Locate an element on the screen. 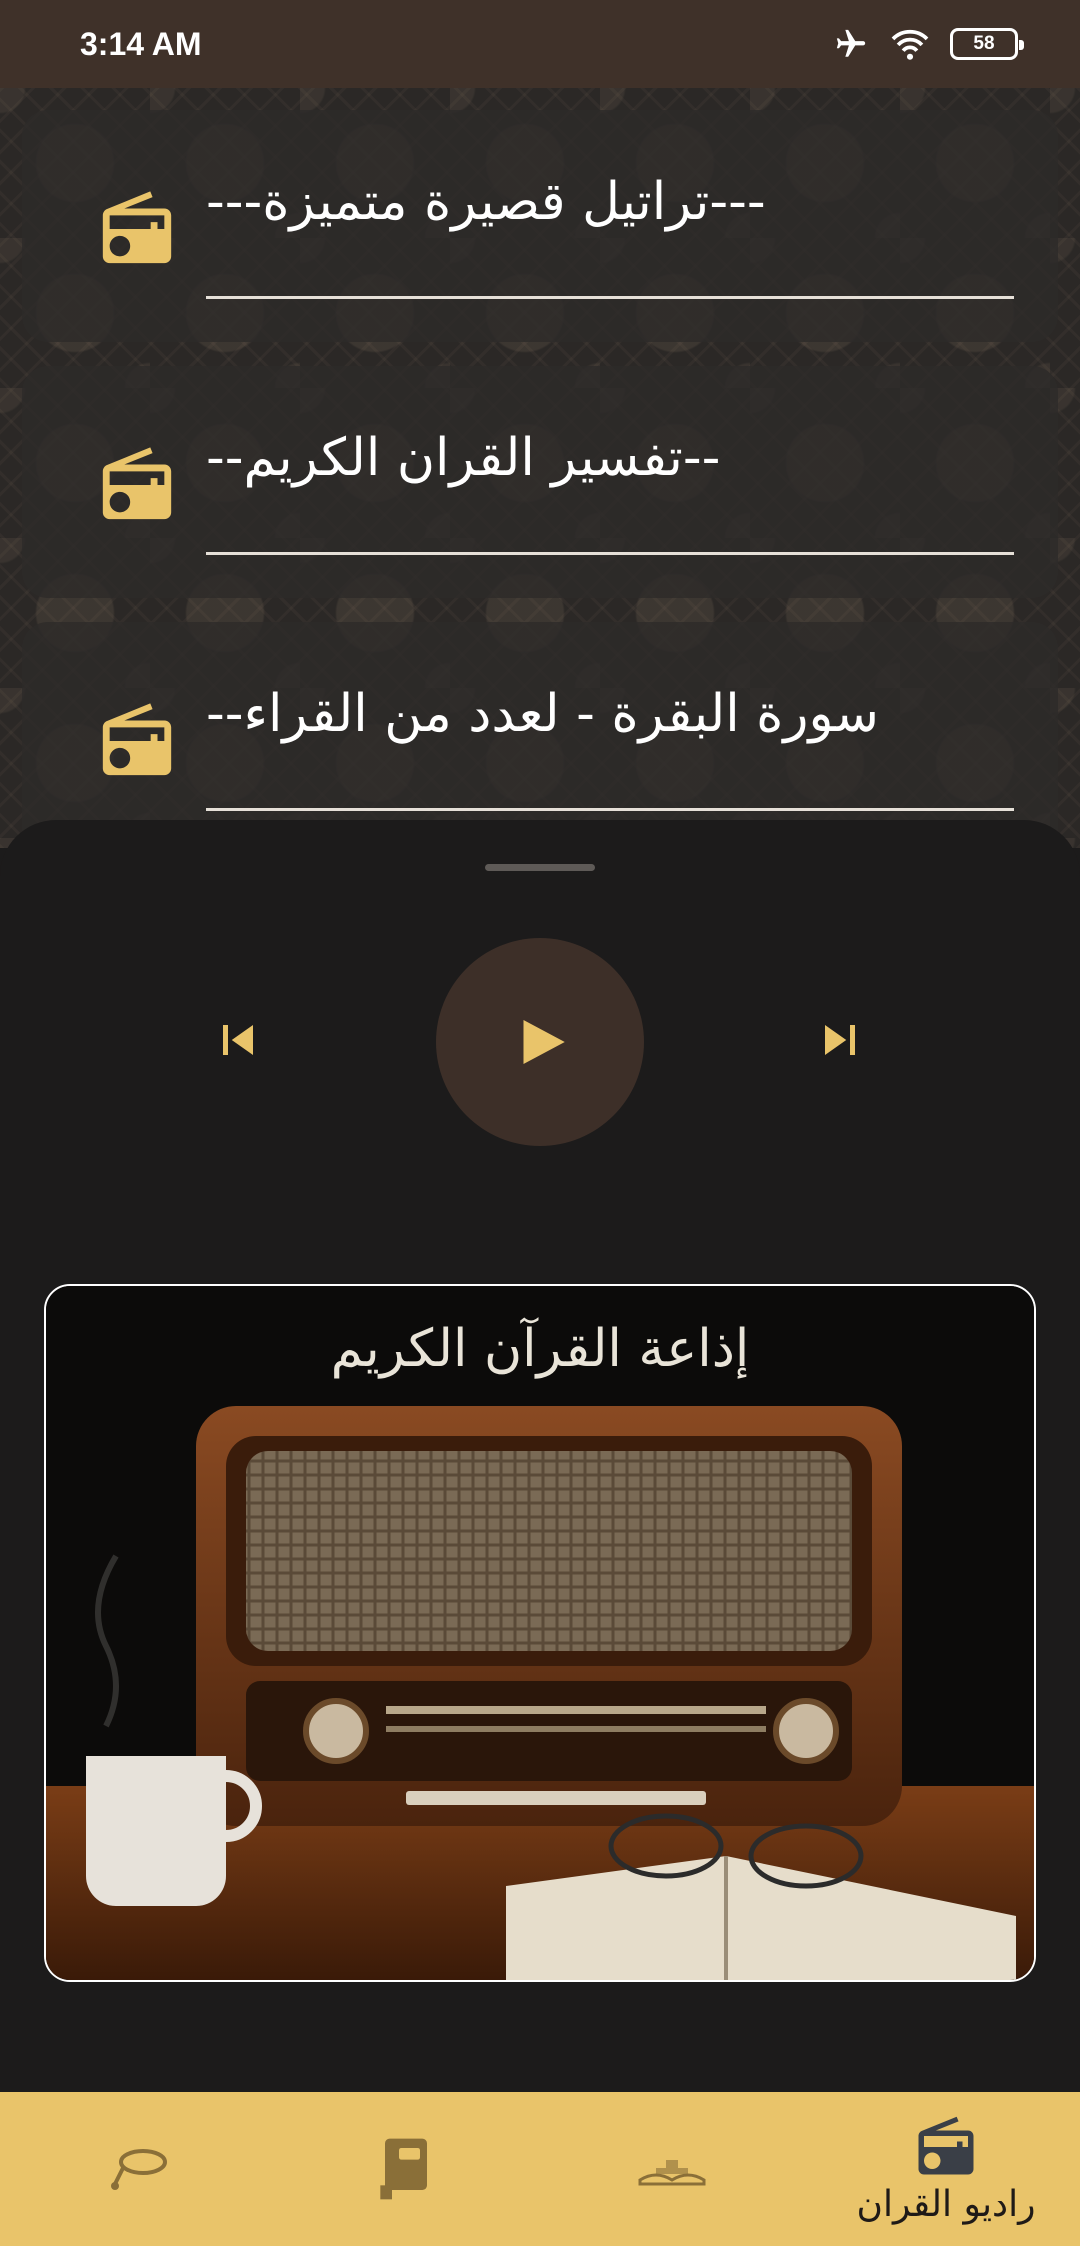 Image resolution: width=1080 pixels, height=2246 pixels. tasbeeh-icon is located at coordinates (139, 2169).